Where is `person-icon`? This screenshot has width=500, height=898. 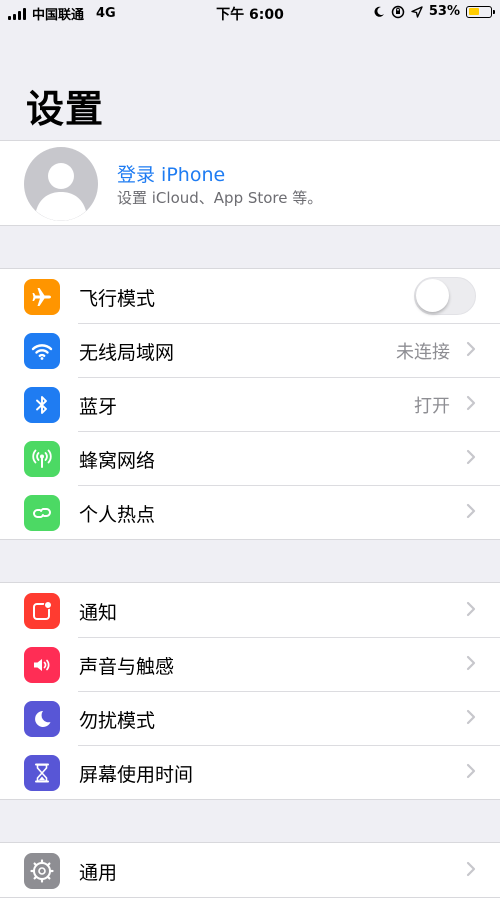
person-icon is located at coordinates (61, 192).